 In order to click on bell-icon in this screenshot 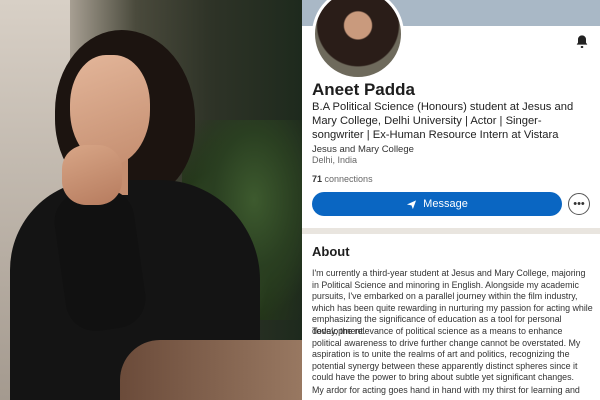, I will do `click(582, 42)`.